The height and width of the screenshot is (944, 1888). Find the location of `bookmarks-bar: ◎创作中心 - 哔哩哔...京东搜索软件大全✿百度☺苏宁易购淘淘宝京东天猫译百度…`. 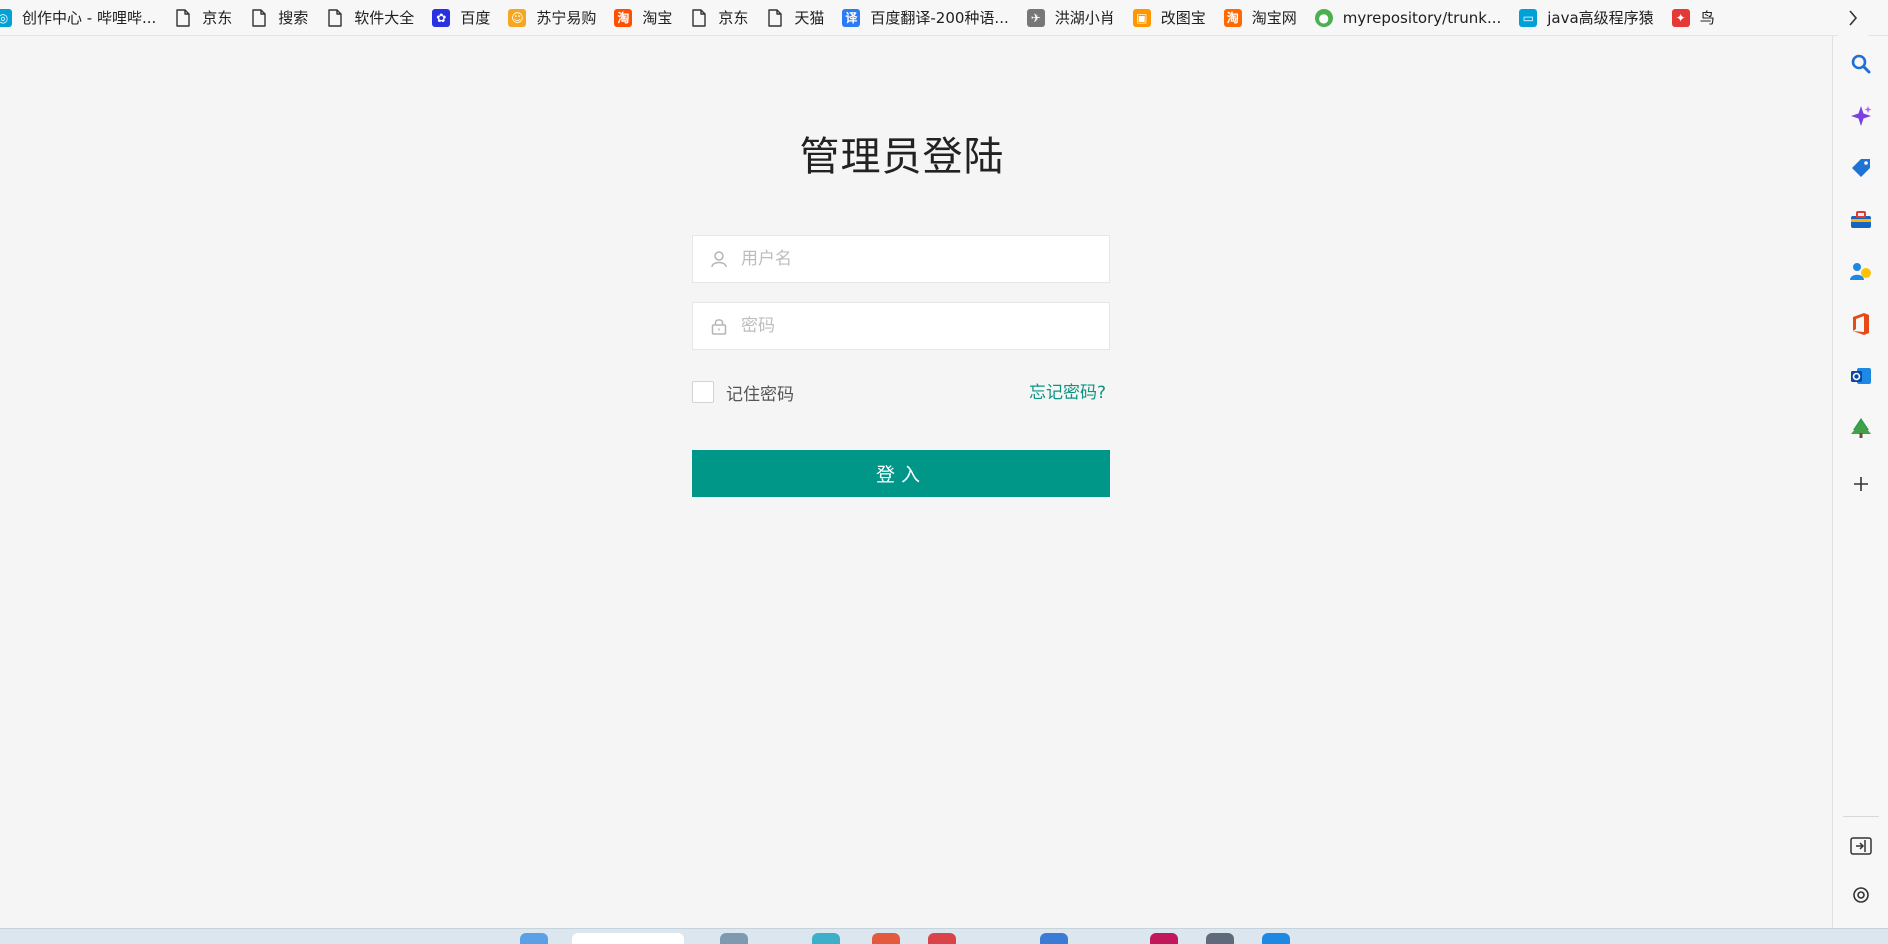

bookmarks-bar: ◎创作中心 - 哔哩哔...京东搜索软件大全✿百度☺苏宁易购淘淘宝京东天猫译百度… is located at coordinates (944, 18).